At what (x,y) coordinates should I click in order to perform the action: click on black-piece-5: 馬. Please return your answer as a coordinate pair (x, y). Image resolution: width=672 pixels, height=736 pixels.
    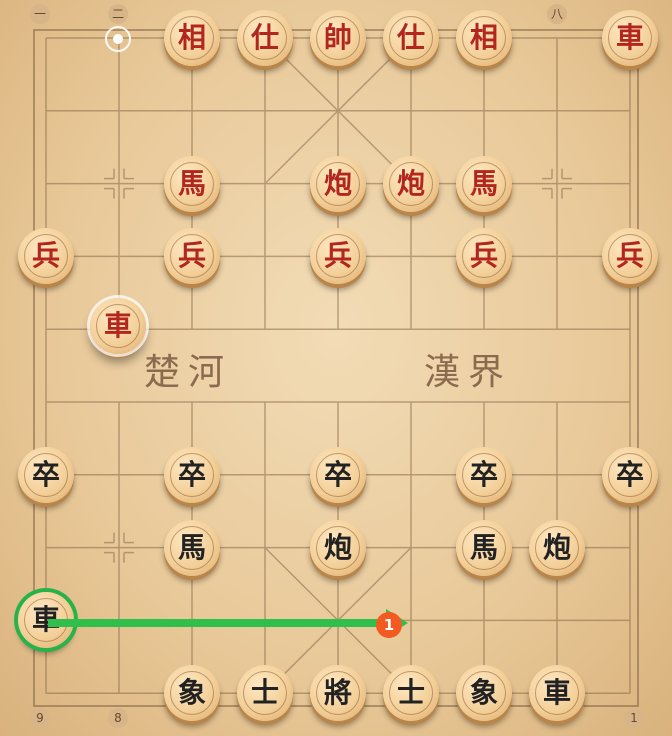
    Looking at the image, I should click on (192, 547).